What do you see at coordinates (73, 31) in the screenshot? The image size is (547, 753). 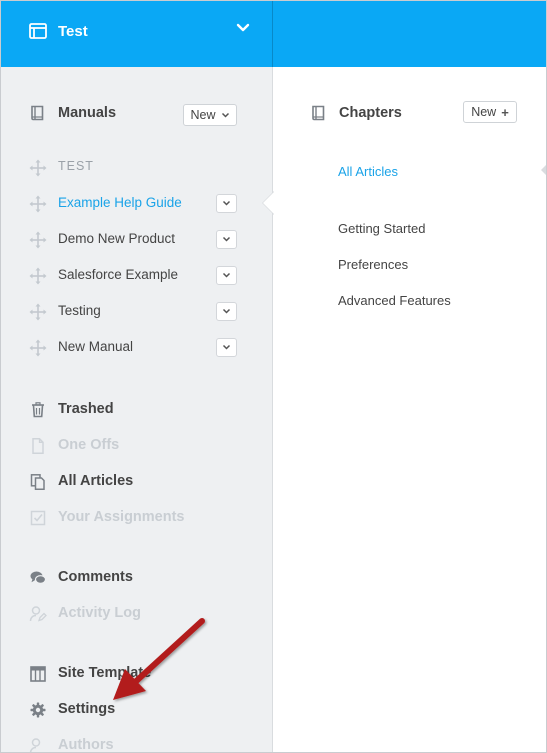 I see `workspace-title: Test` at bounding box center [73, 31].